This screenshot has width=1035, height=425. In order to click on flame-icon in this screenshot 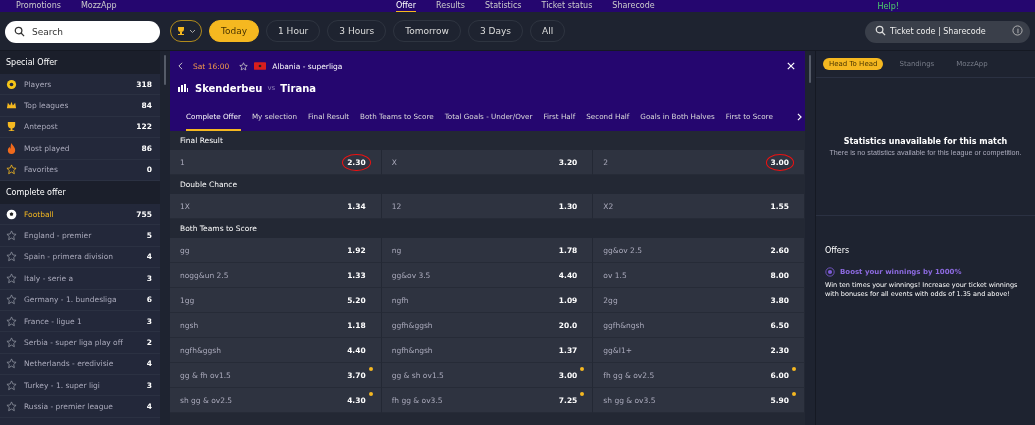, I will do `click(11, 148)`.